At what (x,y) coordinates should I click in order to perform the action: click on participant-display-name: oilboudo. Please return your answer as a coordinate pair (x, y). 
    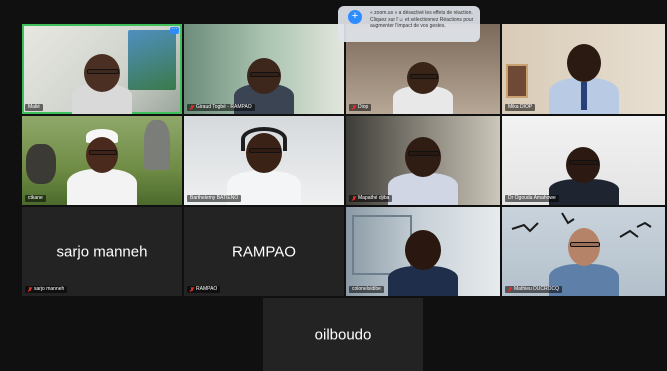
    Looking at the image, I should click on (343, 334).